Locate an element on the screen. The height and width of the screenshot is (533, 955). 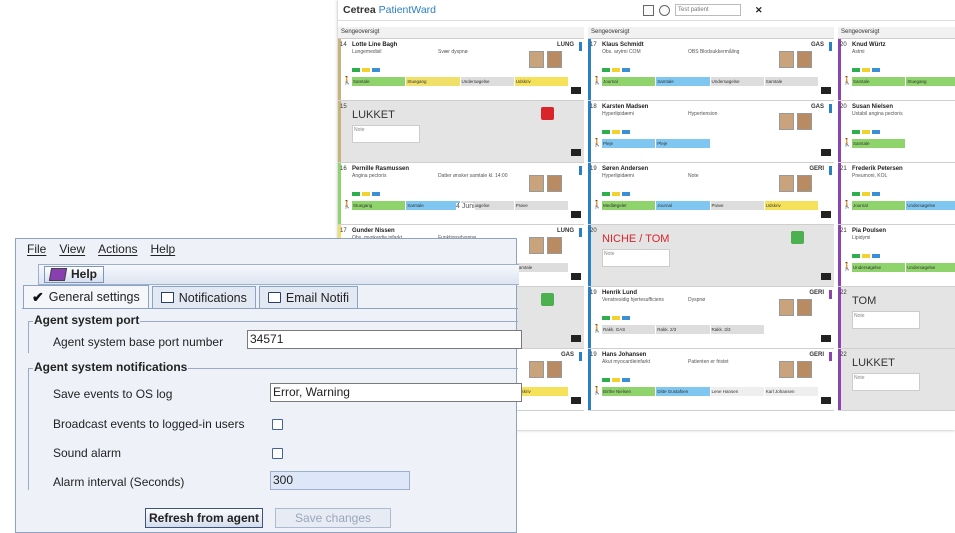
refresh-from-agent-button: Refresh from agent is located at coordinates (204, 518).